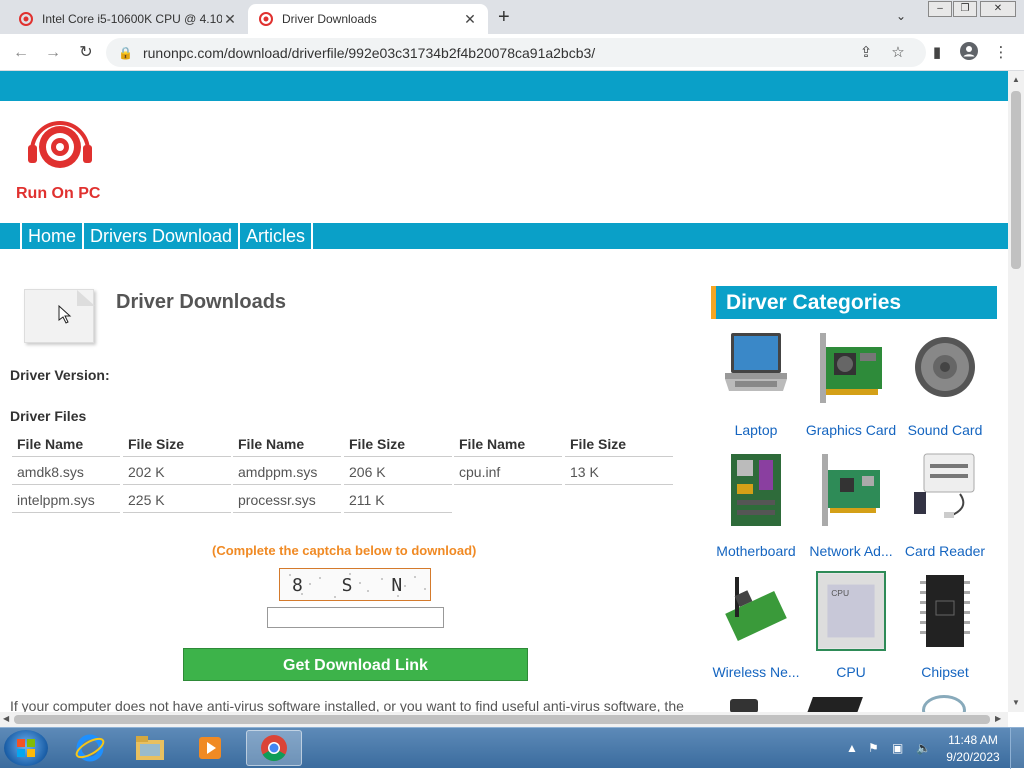 The width and height of the screenshot is (1024, 771). Describe the element at coordinates (897, 748) in the screenshot. I see `network-icon: ▣` at that location.